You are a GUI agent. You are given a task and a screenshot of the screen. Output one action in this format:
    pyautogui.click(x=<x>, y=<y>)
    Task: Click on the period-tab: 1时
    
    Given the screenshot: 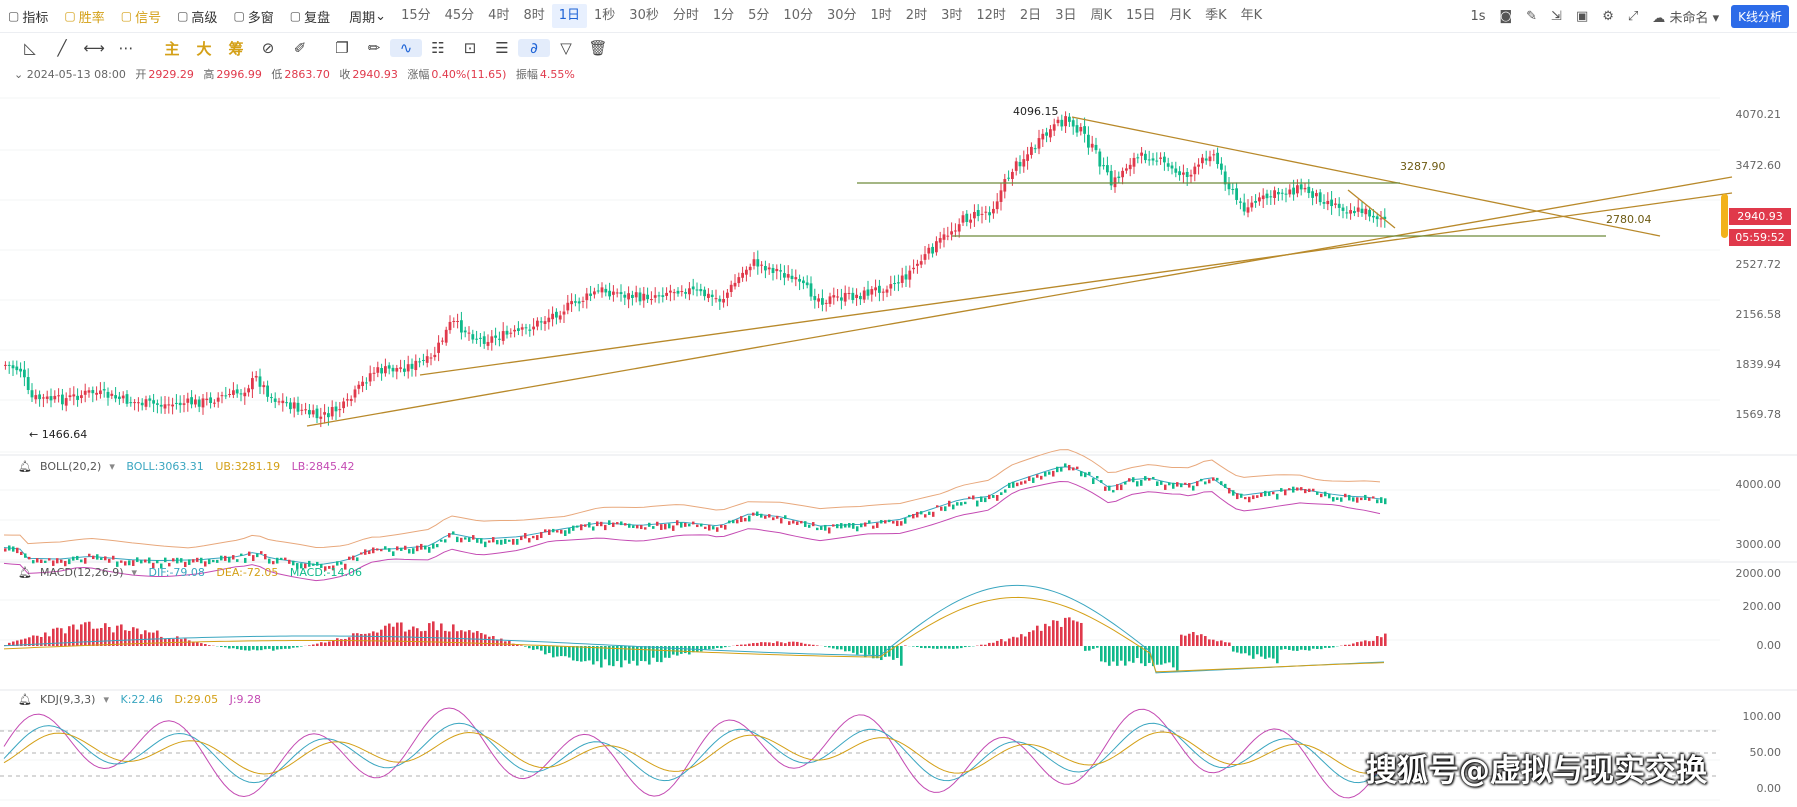 What is the action you would take?
    pyautogui.click(x=881, y=16)
    